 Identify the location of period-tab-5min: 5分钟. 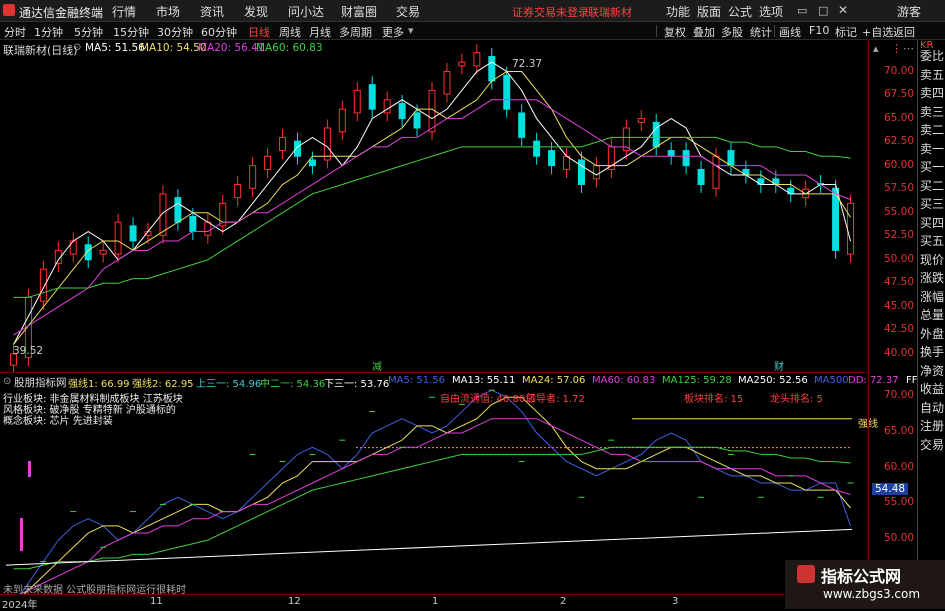
(88, 32).